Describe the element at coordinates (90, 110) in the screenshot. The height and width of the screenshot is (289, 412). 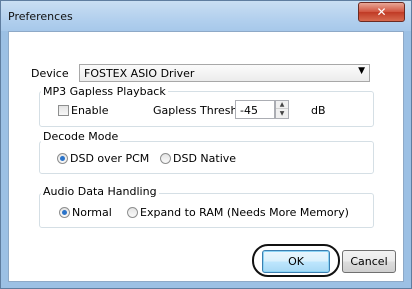
I see `enable-gapless-label: Enable` at that location.